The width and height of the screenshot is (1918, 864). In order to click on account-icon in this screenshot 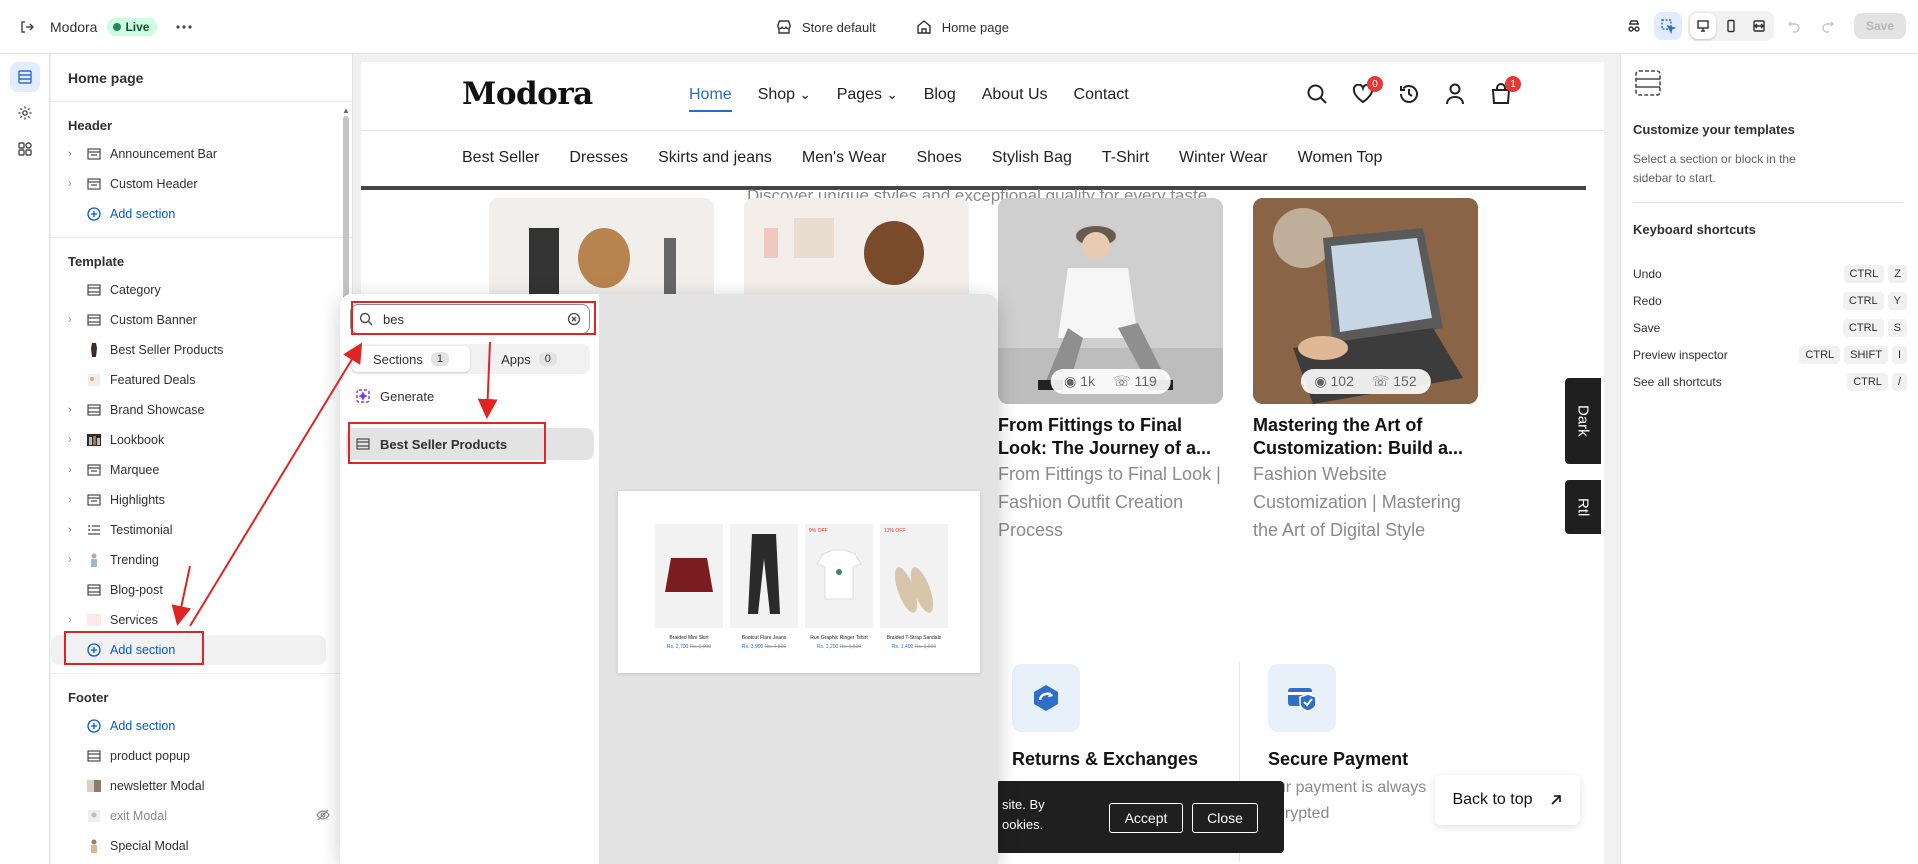, I will do `click(1455, 94)`.